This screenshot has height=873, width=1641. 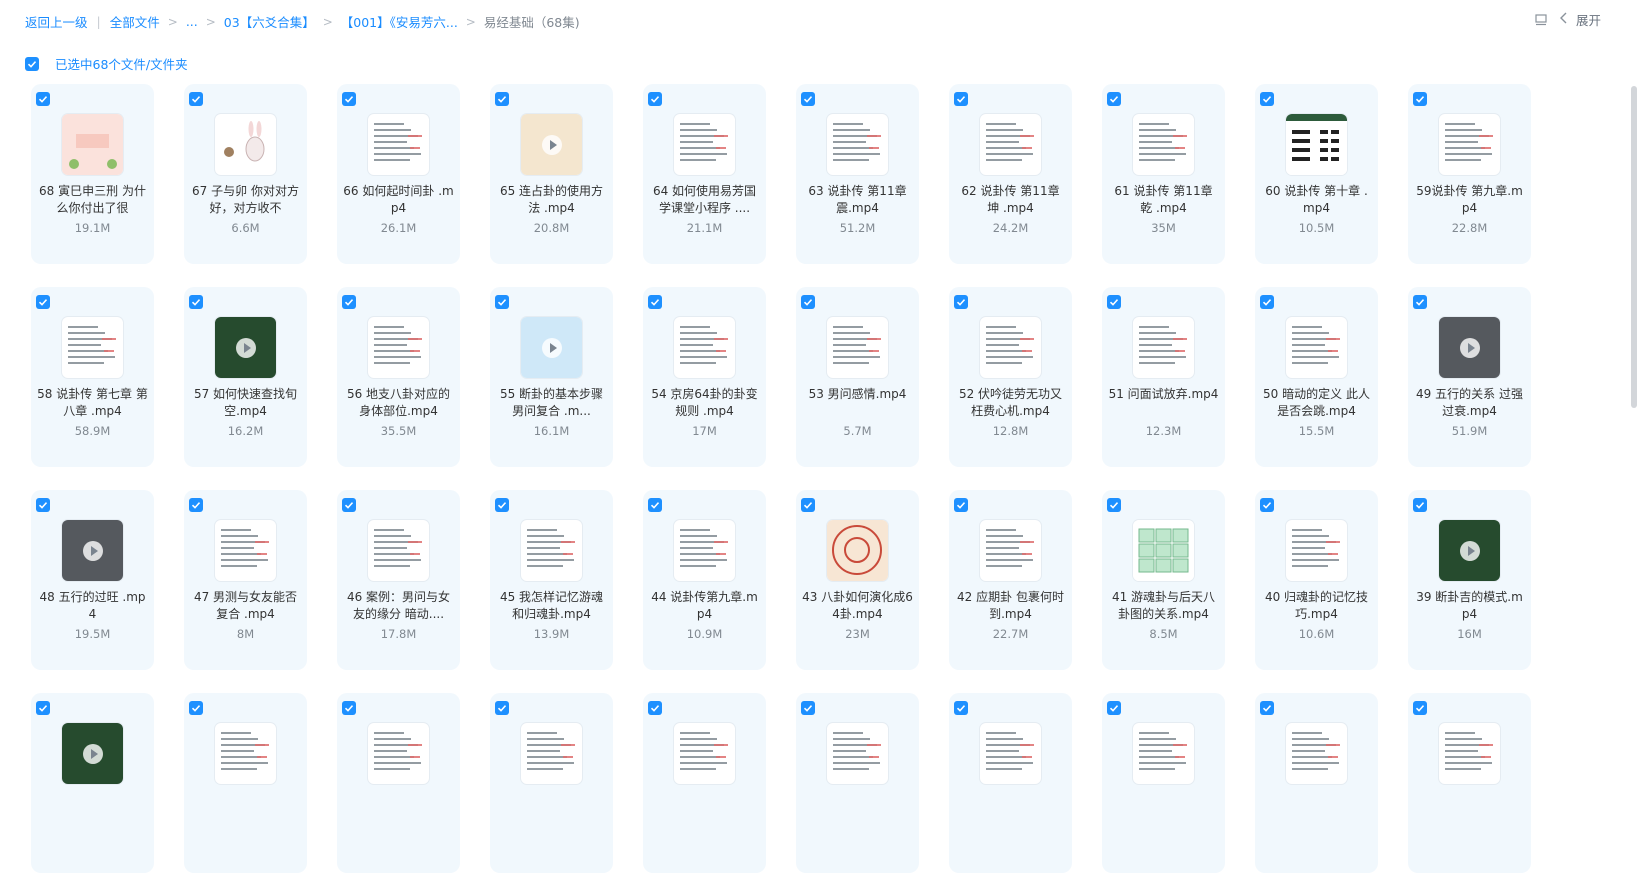 I want to click on file-card: 61 说卦传 第11章 乾 .mp4 35M, so click(x=1163, y=174).